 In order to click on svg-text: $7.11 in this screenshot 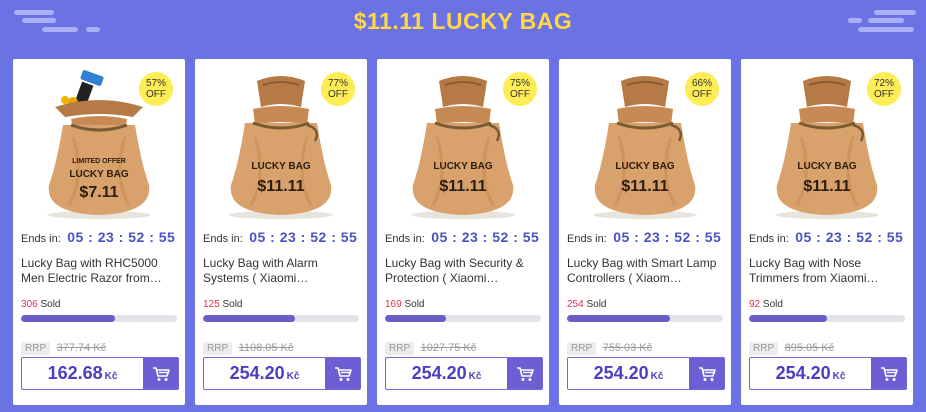, I will do `click(98, 192)`.